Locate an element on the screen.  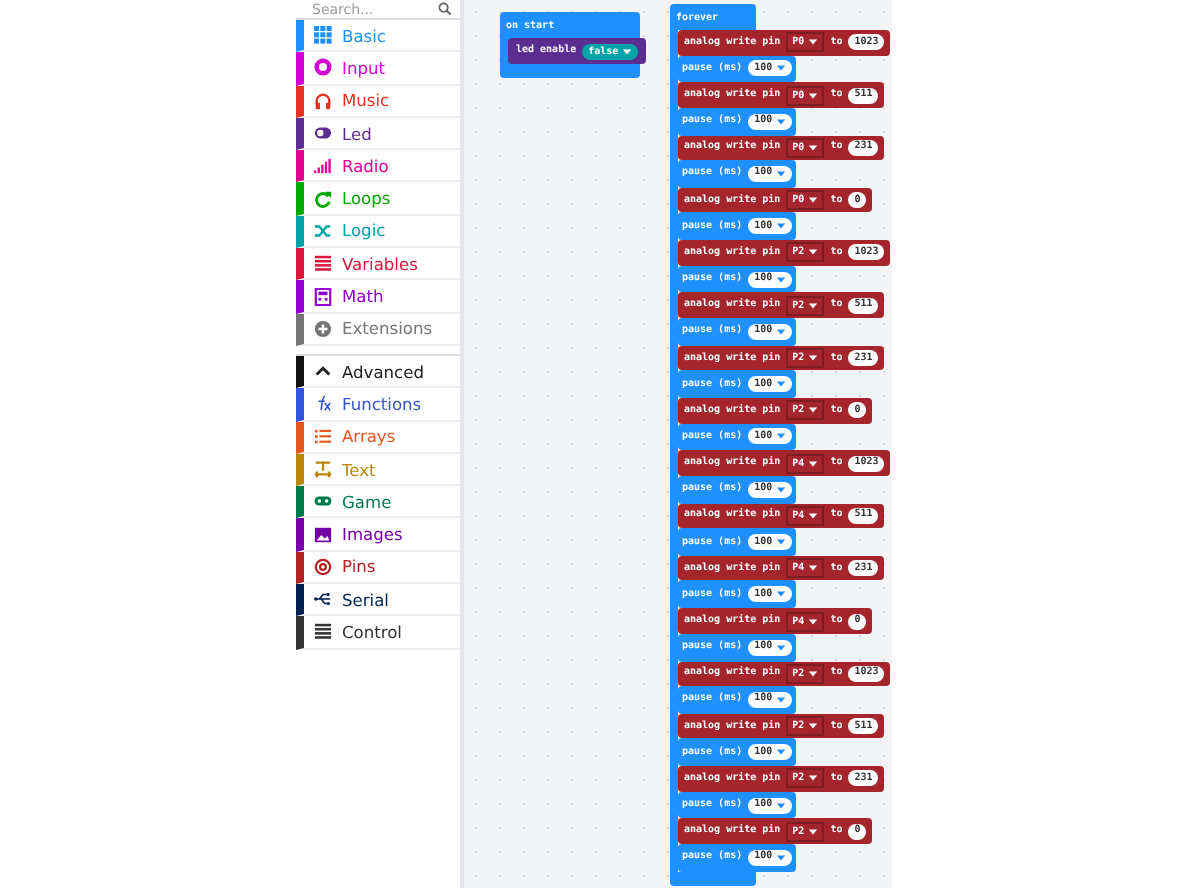
search-icon is located at coordinates (445, 9).